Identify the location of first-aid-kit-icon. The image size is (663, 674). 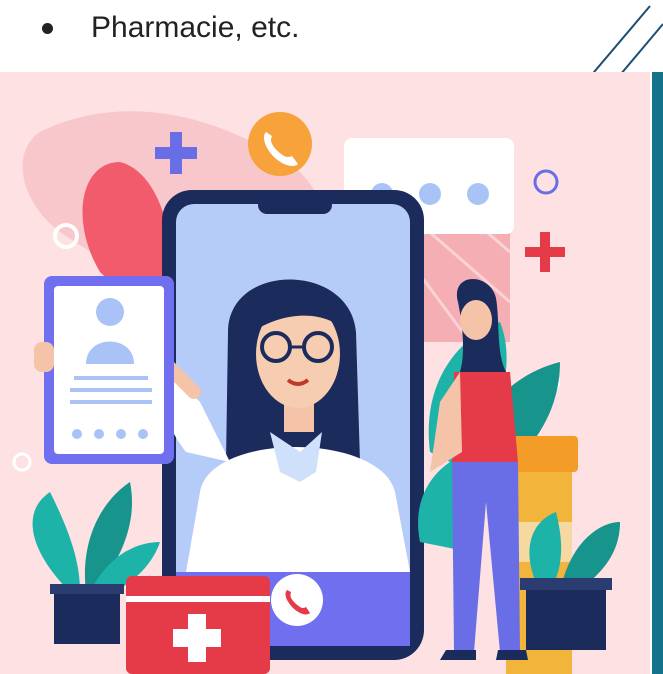
(198, 625).